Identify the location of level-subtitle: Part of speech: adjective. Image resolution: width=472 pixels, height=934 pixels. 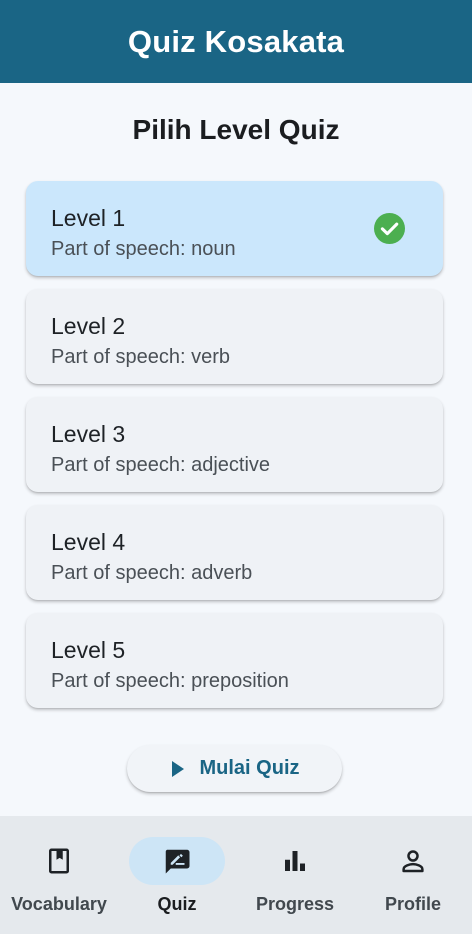
(161, 465).